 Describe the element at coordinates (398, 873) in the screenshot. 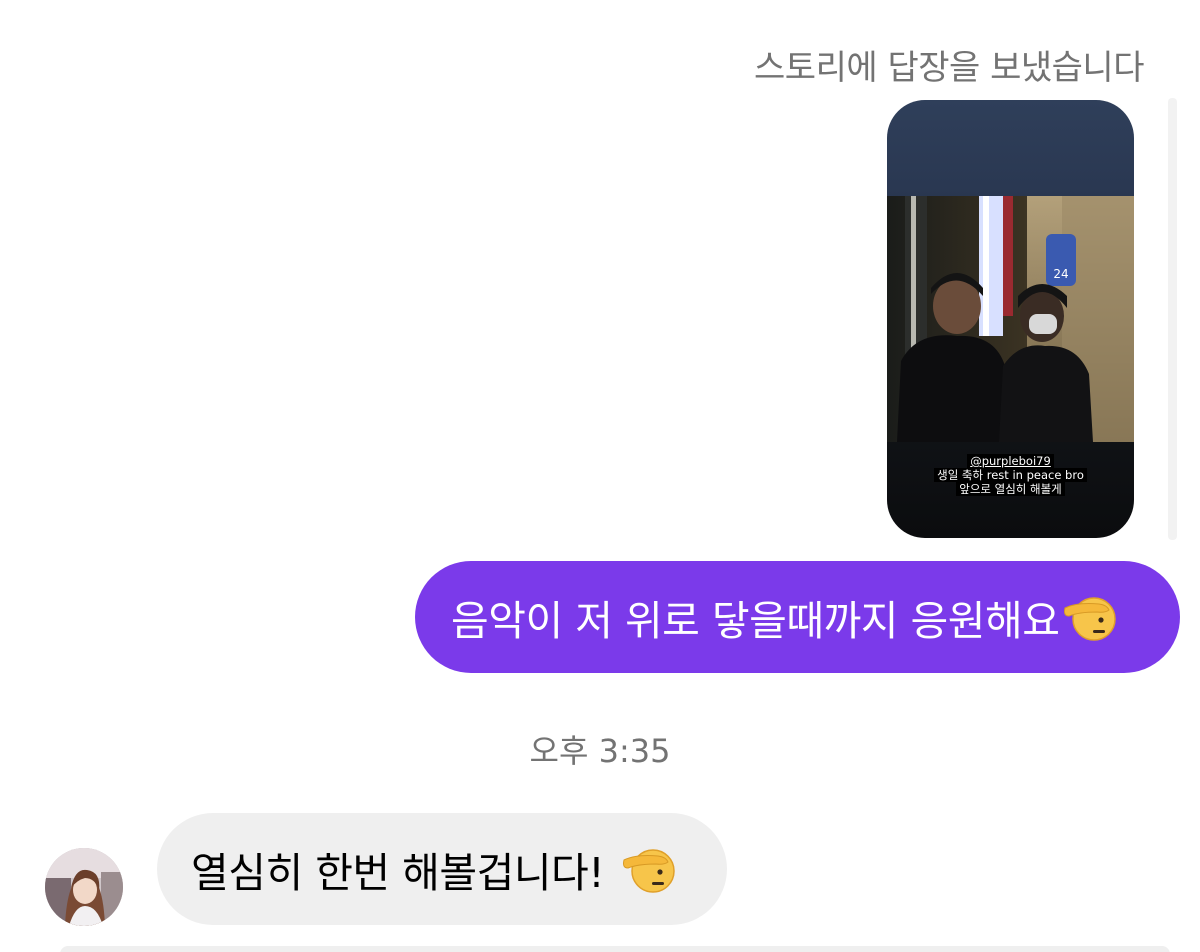

I see `incoming-message-text: 열심히 한번 해볼겁니다!` at that location.